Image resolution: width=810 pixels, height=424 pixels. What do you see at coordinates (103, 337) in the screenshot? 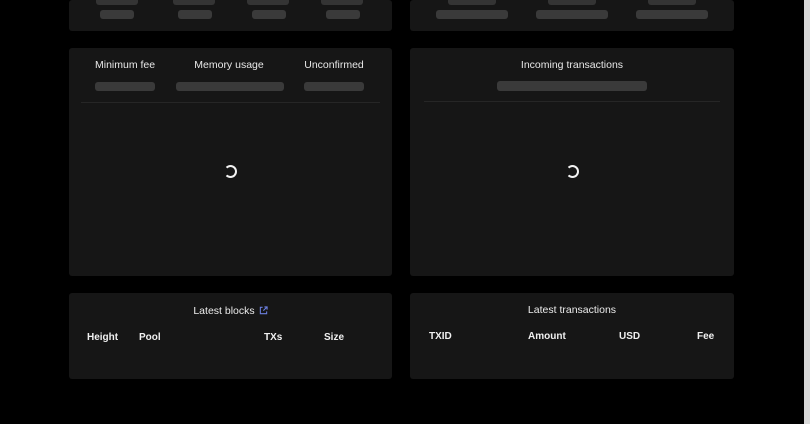
I see `column-header-height: Height` at bounding box center [103, 337].